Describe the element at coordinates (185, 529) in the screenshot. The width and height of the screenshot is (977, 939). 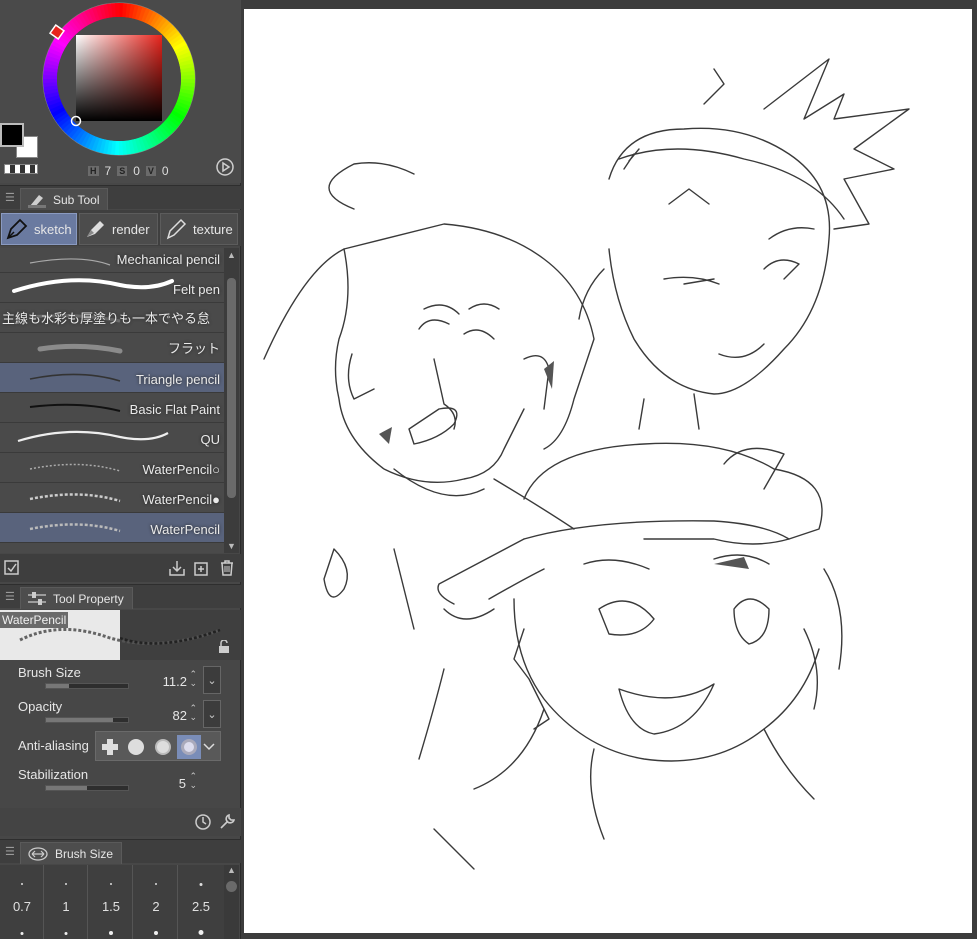
I see `brush-name: WaterPencil` at that location.